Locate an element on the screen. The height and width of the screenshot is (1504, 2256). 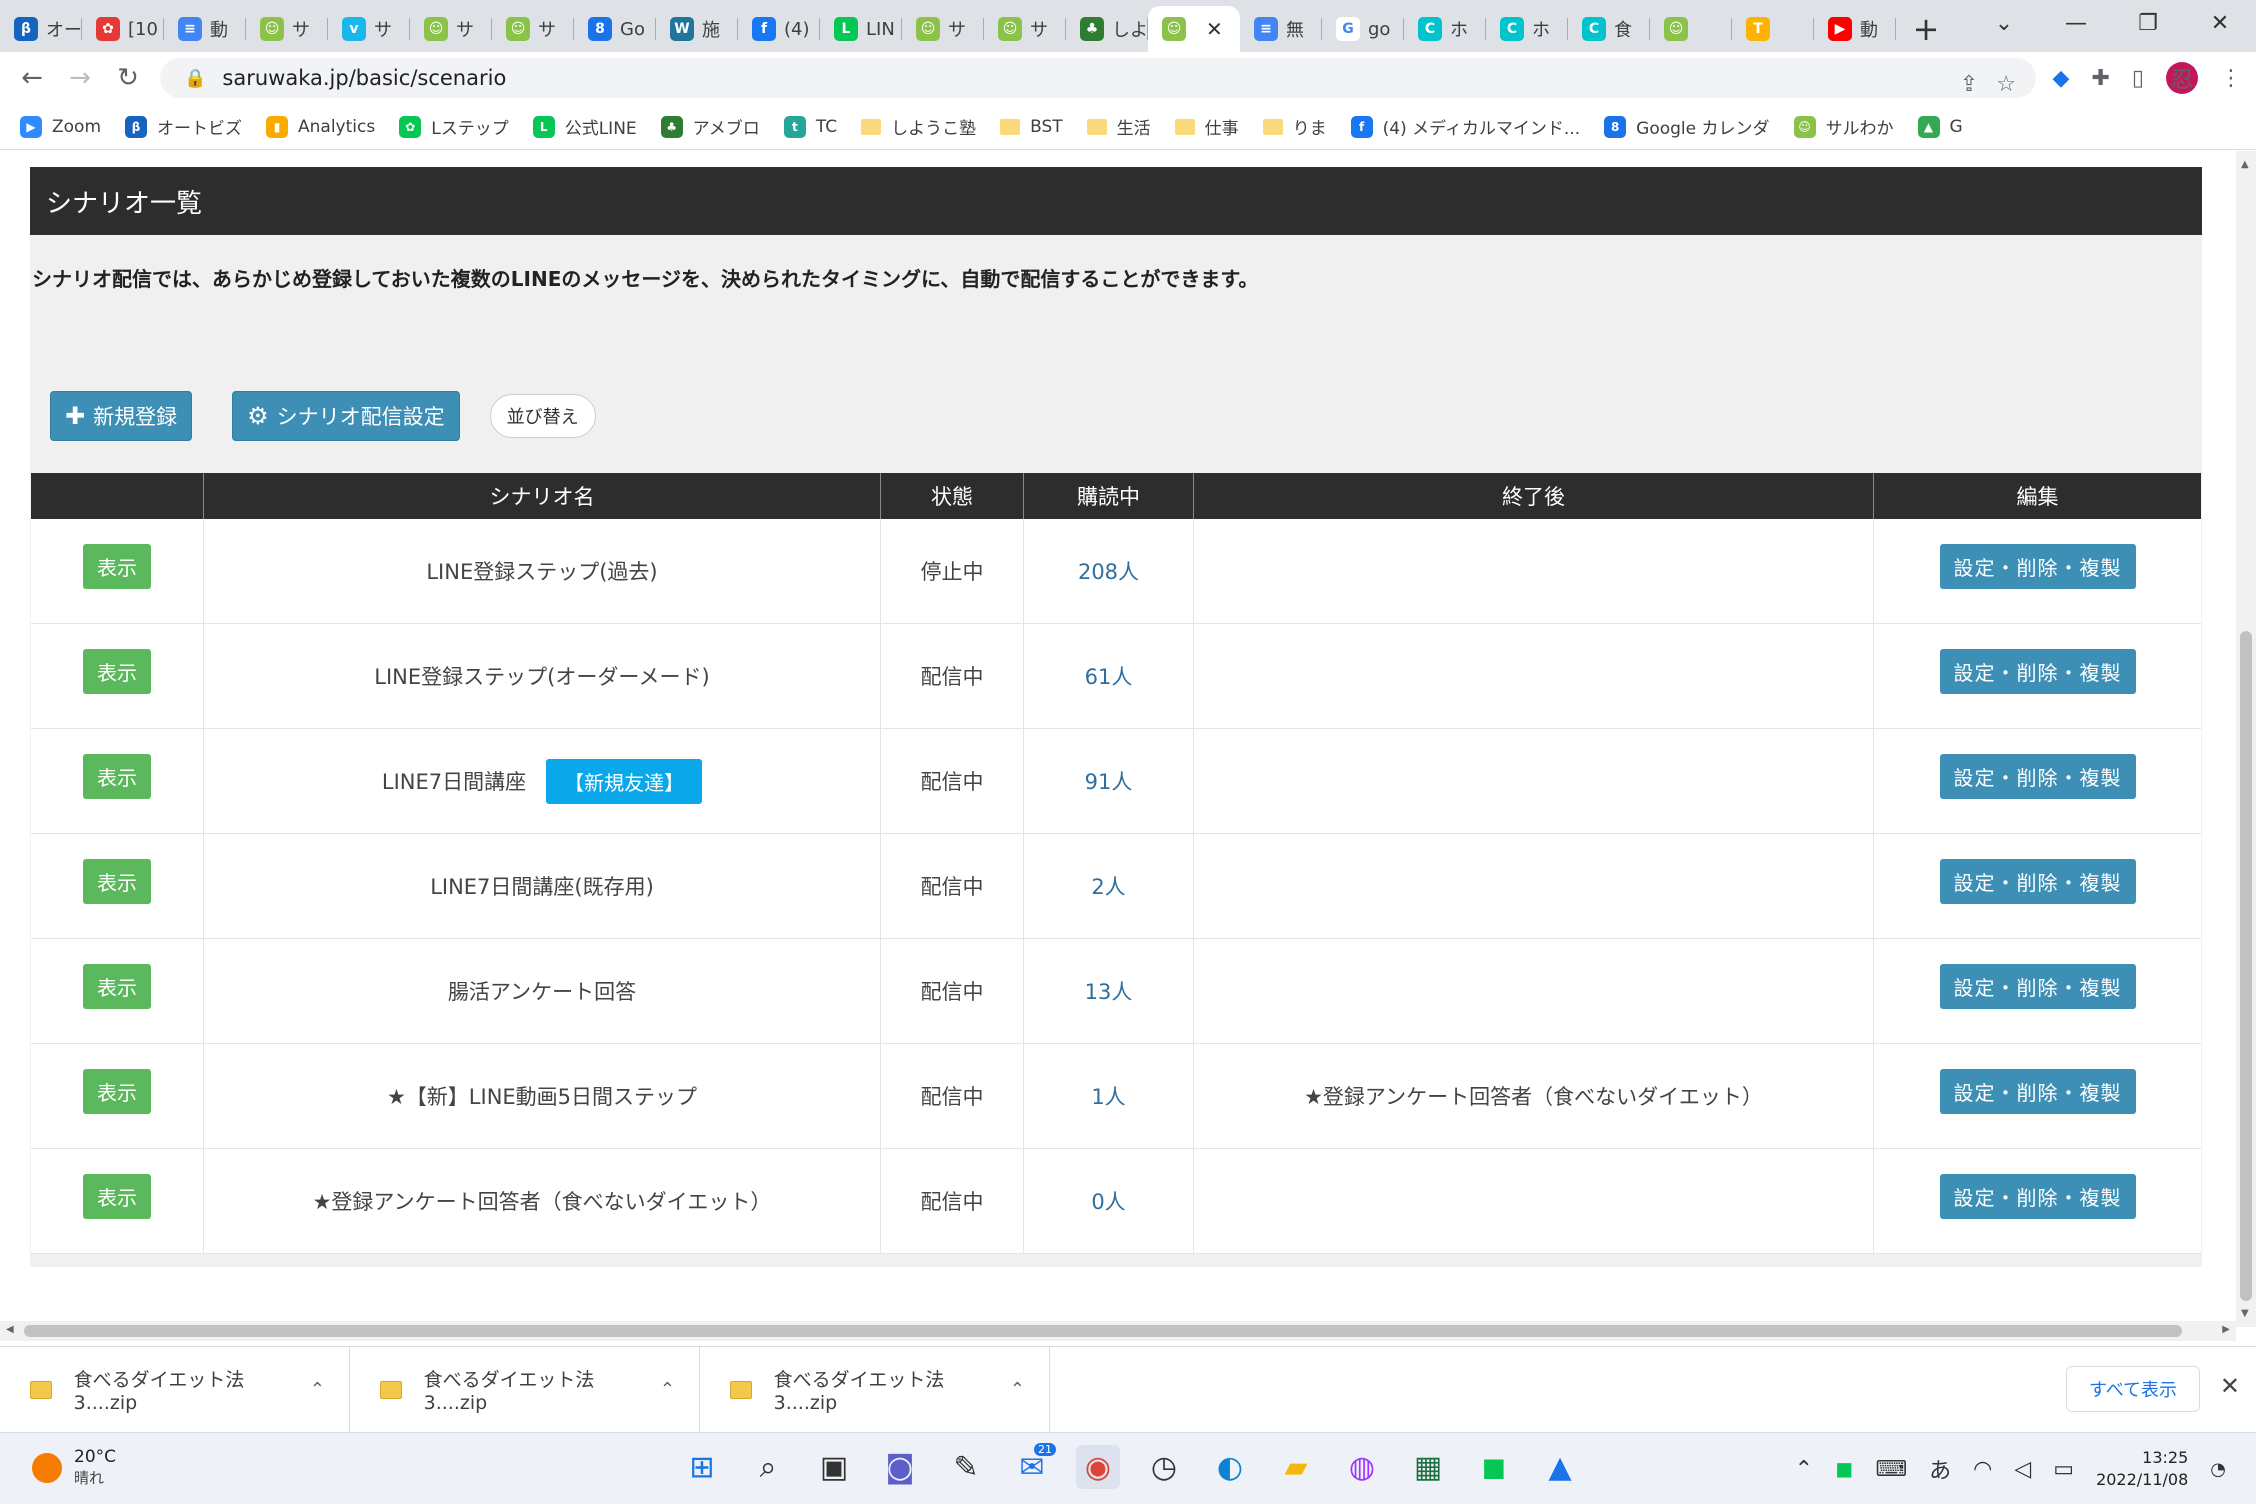
chat-icon: ◙ is located at coordinates (900, 1467).